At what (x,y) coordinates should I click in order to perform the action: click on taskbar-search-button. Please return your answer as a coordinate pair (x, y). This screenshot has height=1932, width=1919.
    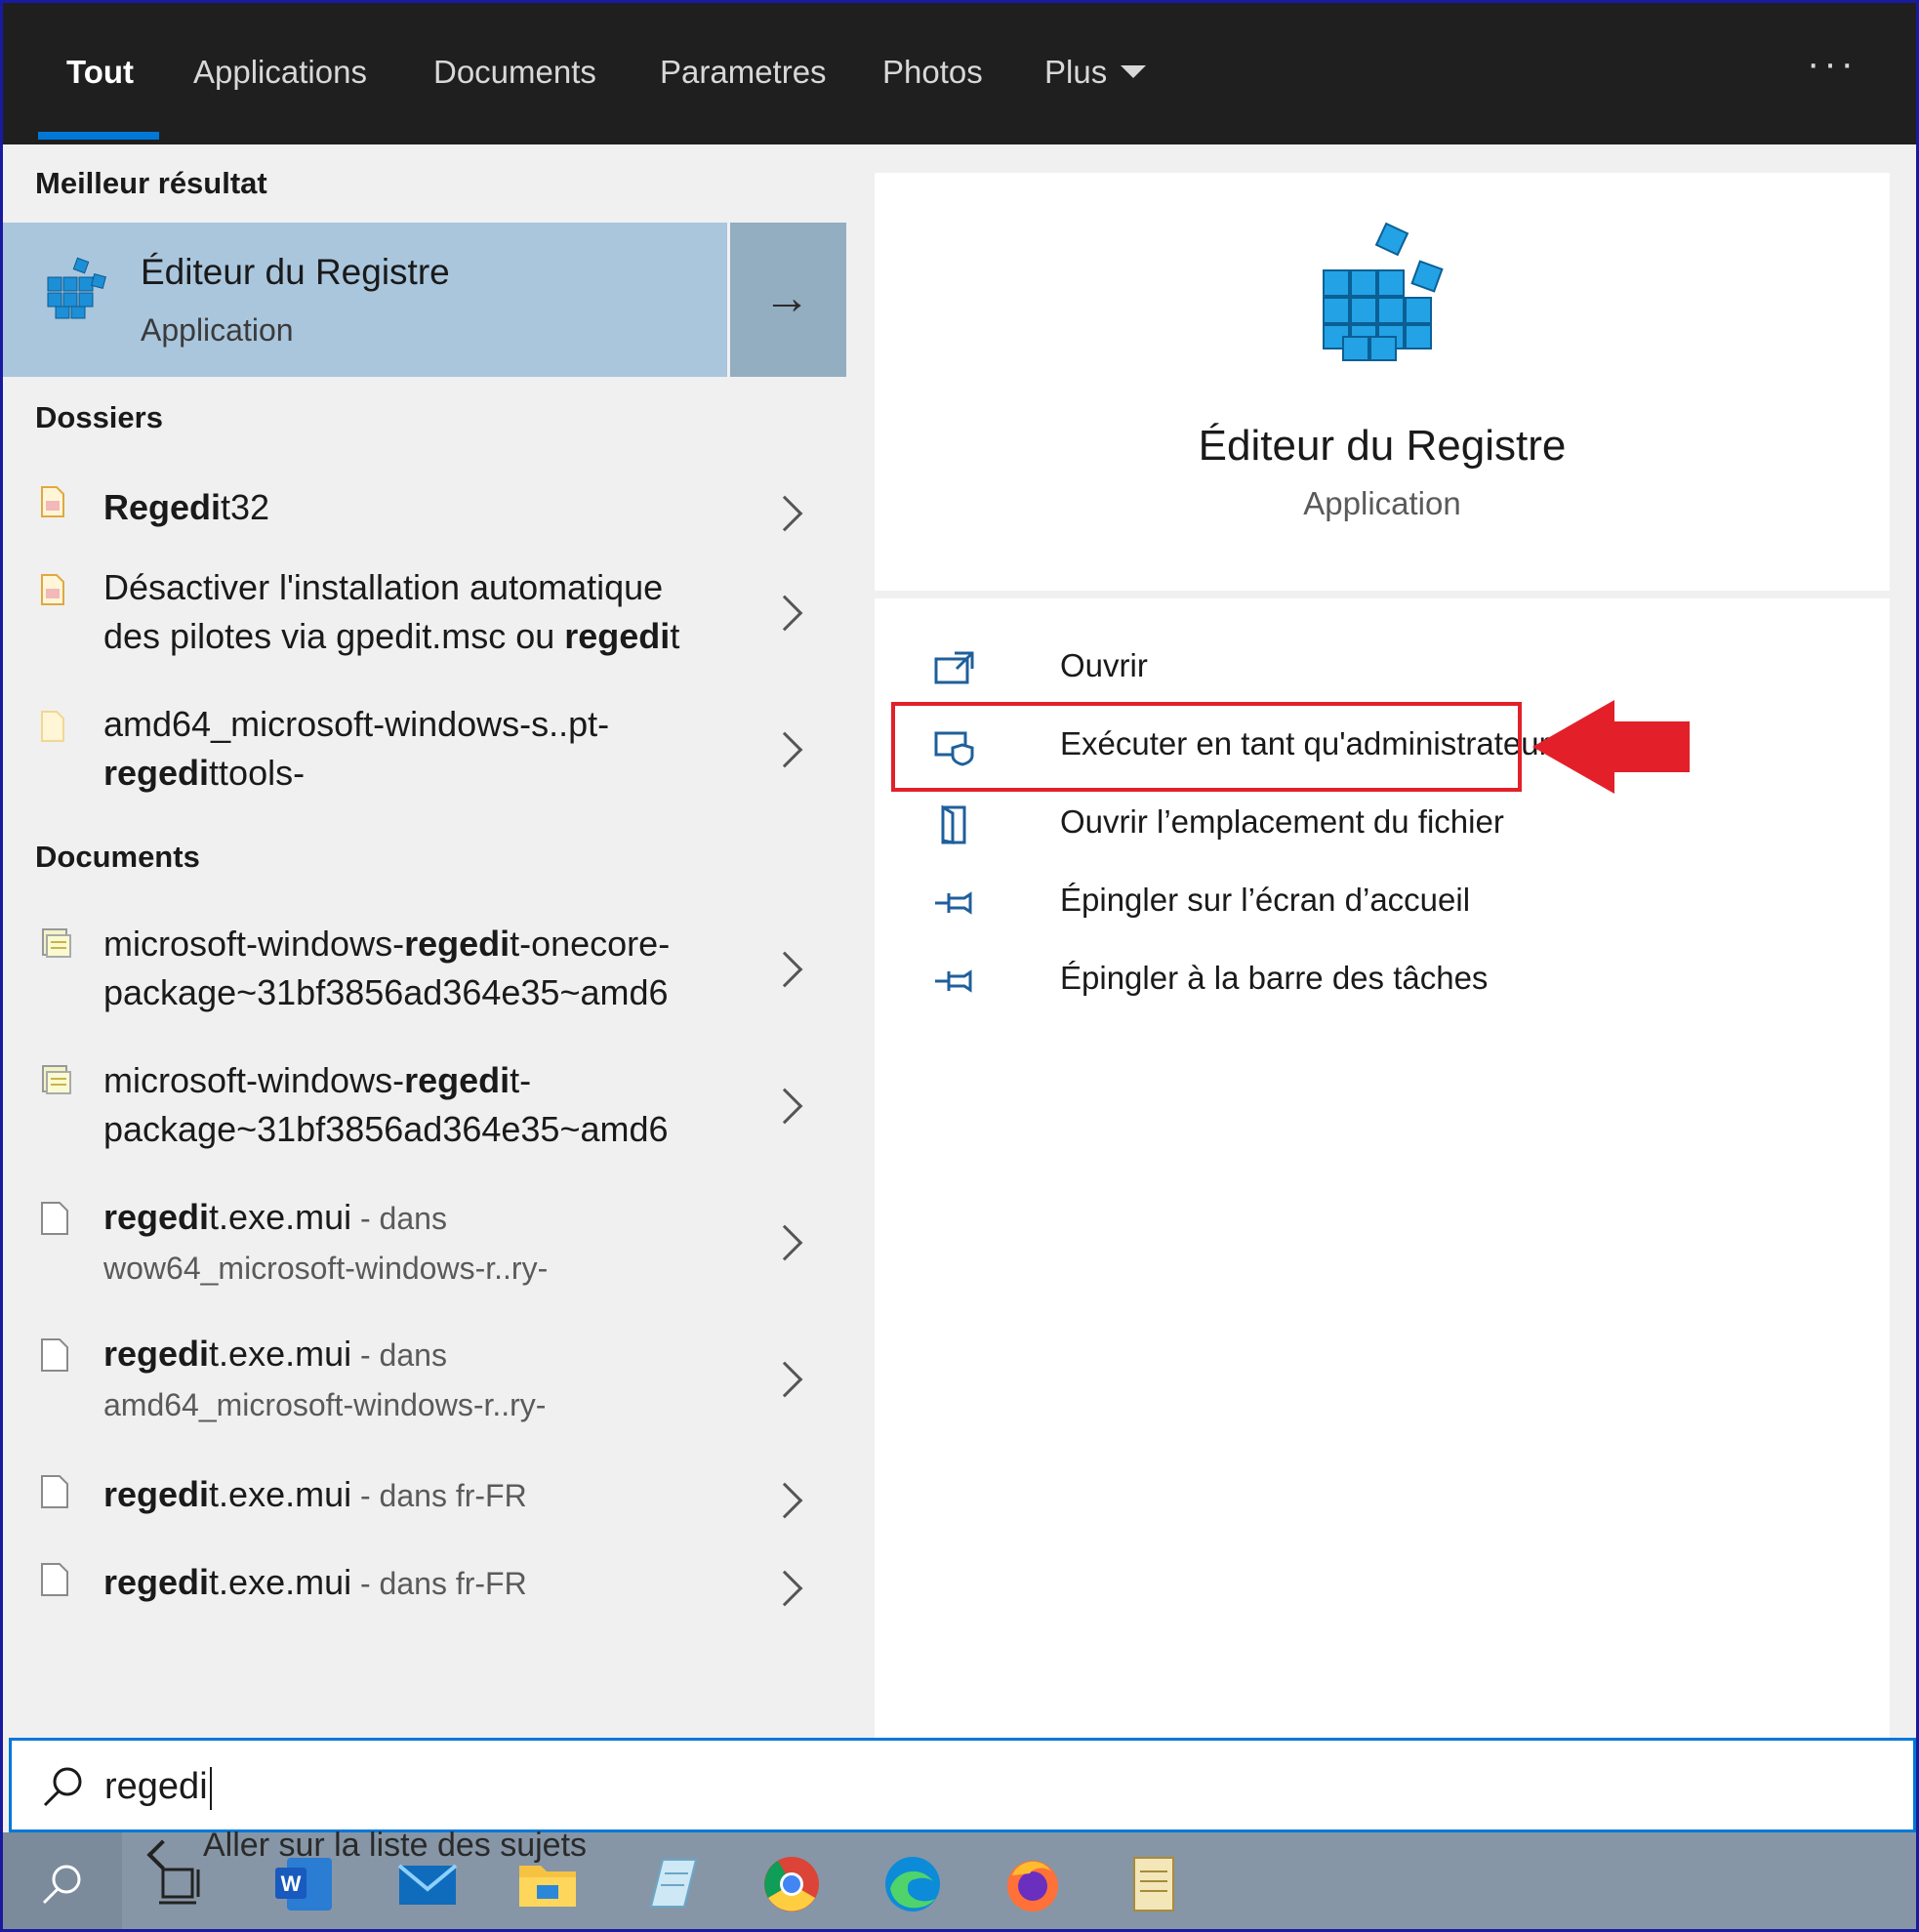
    Looking at the image, I should click on (62, 1880).